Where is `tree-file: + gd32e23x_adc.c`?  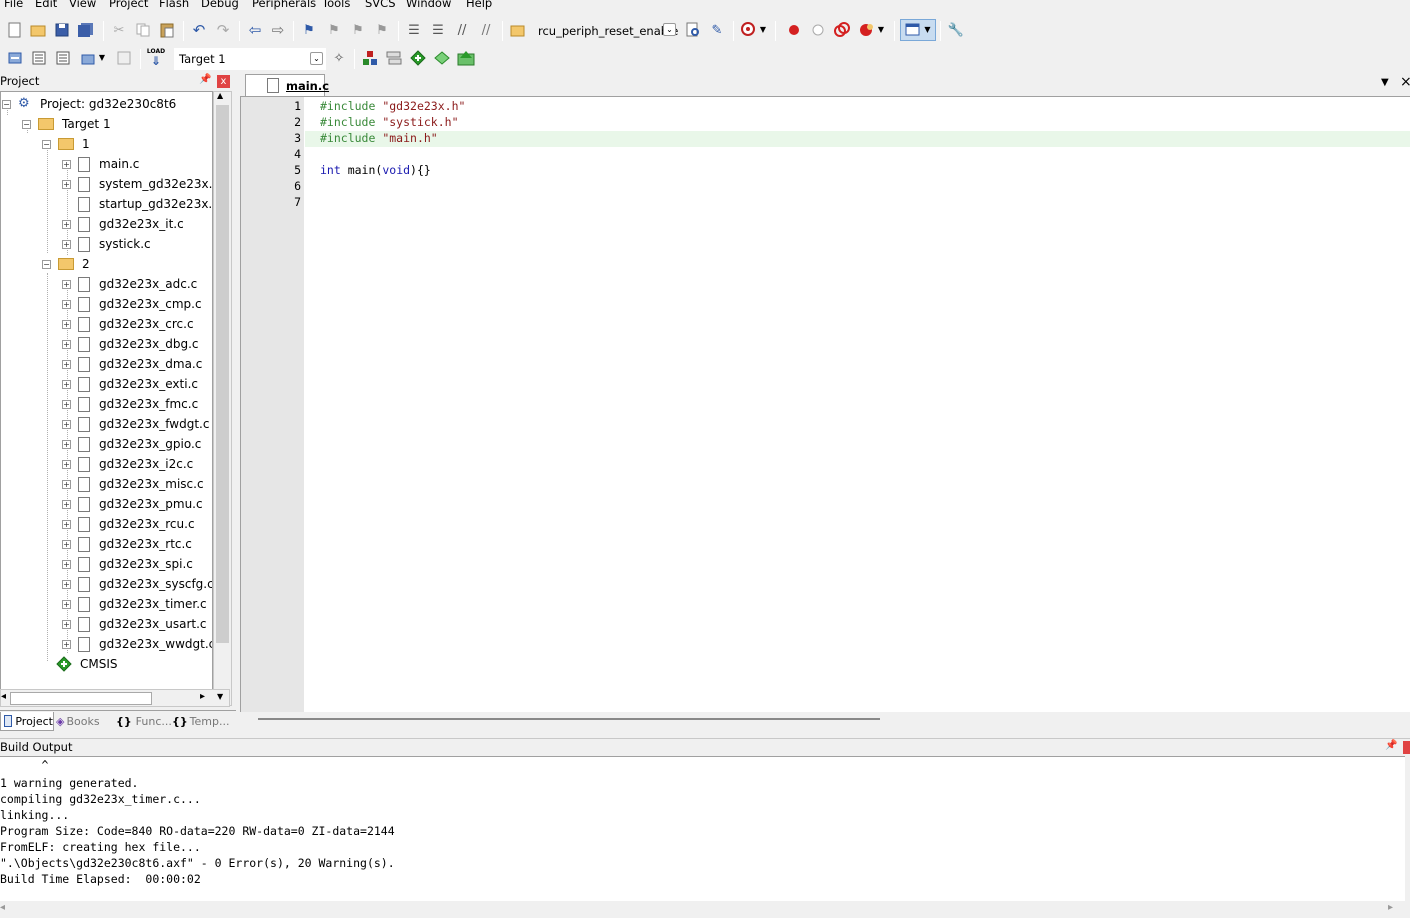
tree-file: + gd32e23x_adc.c is located at coordinates (129, 284).